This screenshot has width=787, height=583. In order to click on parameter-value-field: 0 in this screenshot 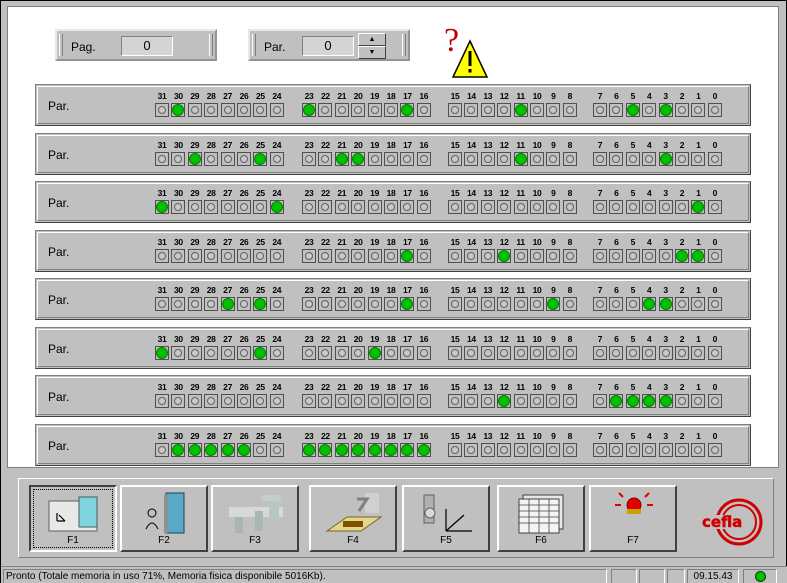, I will do `click(328, 46)`.